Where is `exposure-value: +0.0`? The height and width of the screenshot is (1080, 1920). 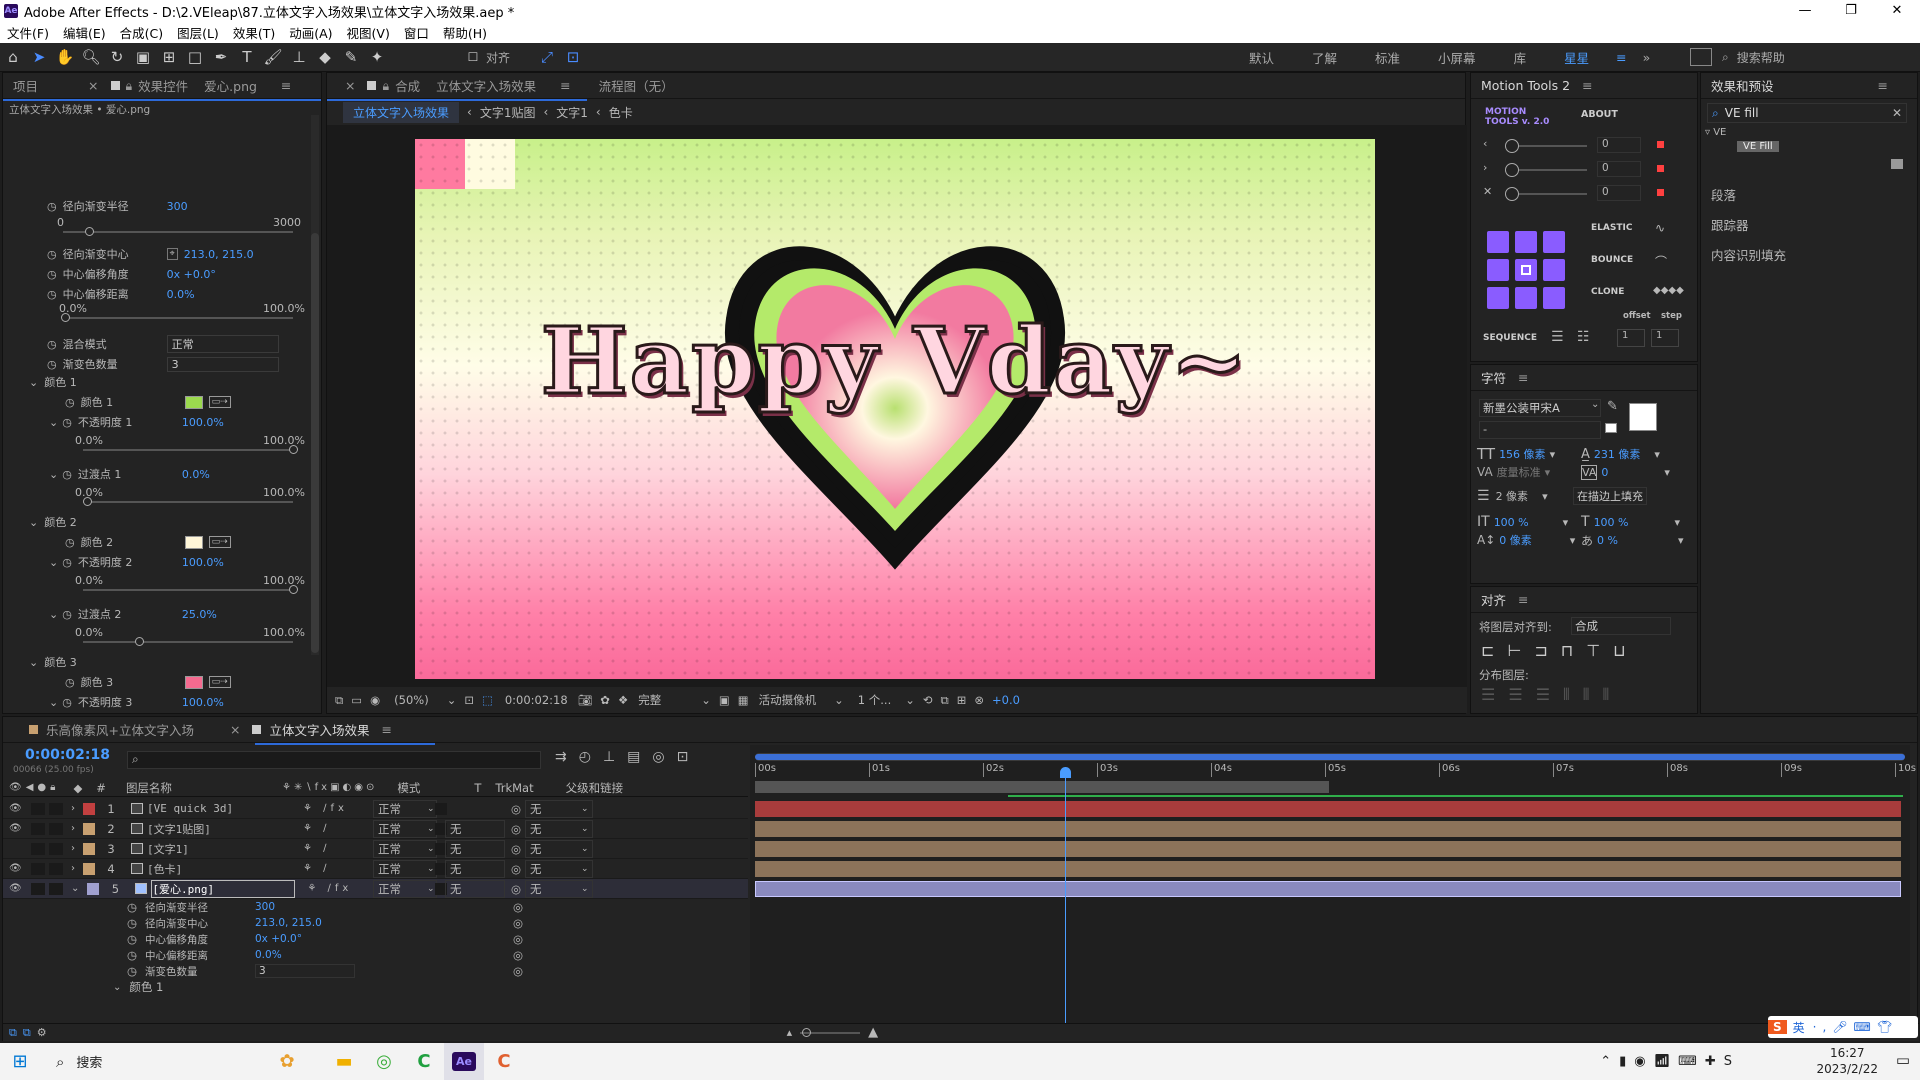 exposure-value: +0.0 is located at coordinates (1006, 700).